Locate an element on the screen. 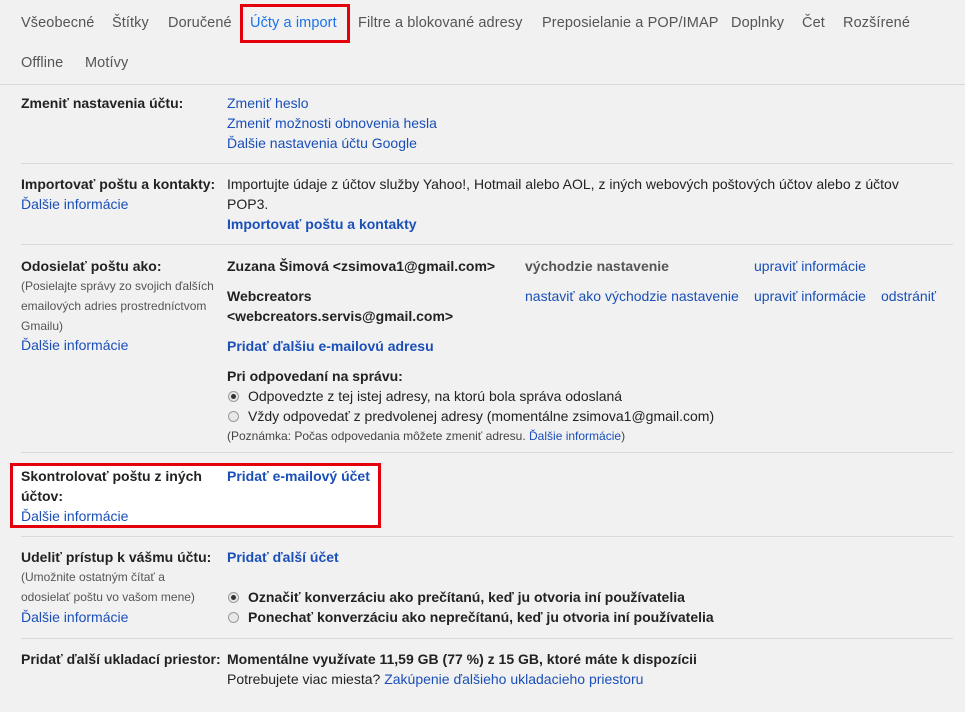  grant-access-more-info-link: Ďalšie informácie is located at coordinates (74, 617).